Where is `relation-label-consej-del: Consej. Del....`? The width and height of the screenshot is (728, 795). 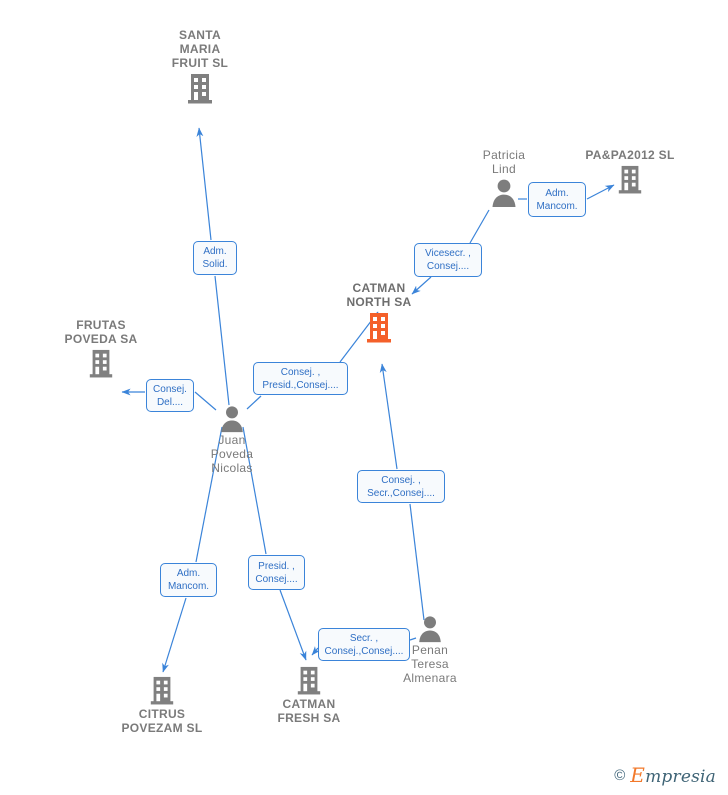
relation-label-consej-del: Consej. Del.... is located at coordinates (170, 395).